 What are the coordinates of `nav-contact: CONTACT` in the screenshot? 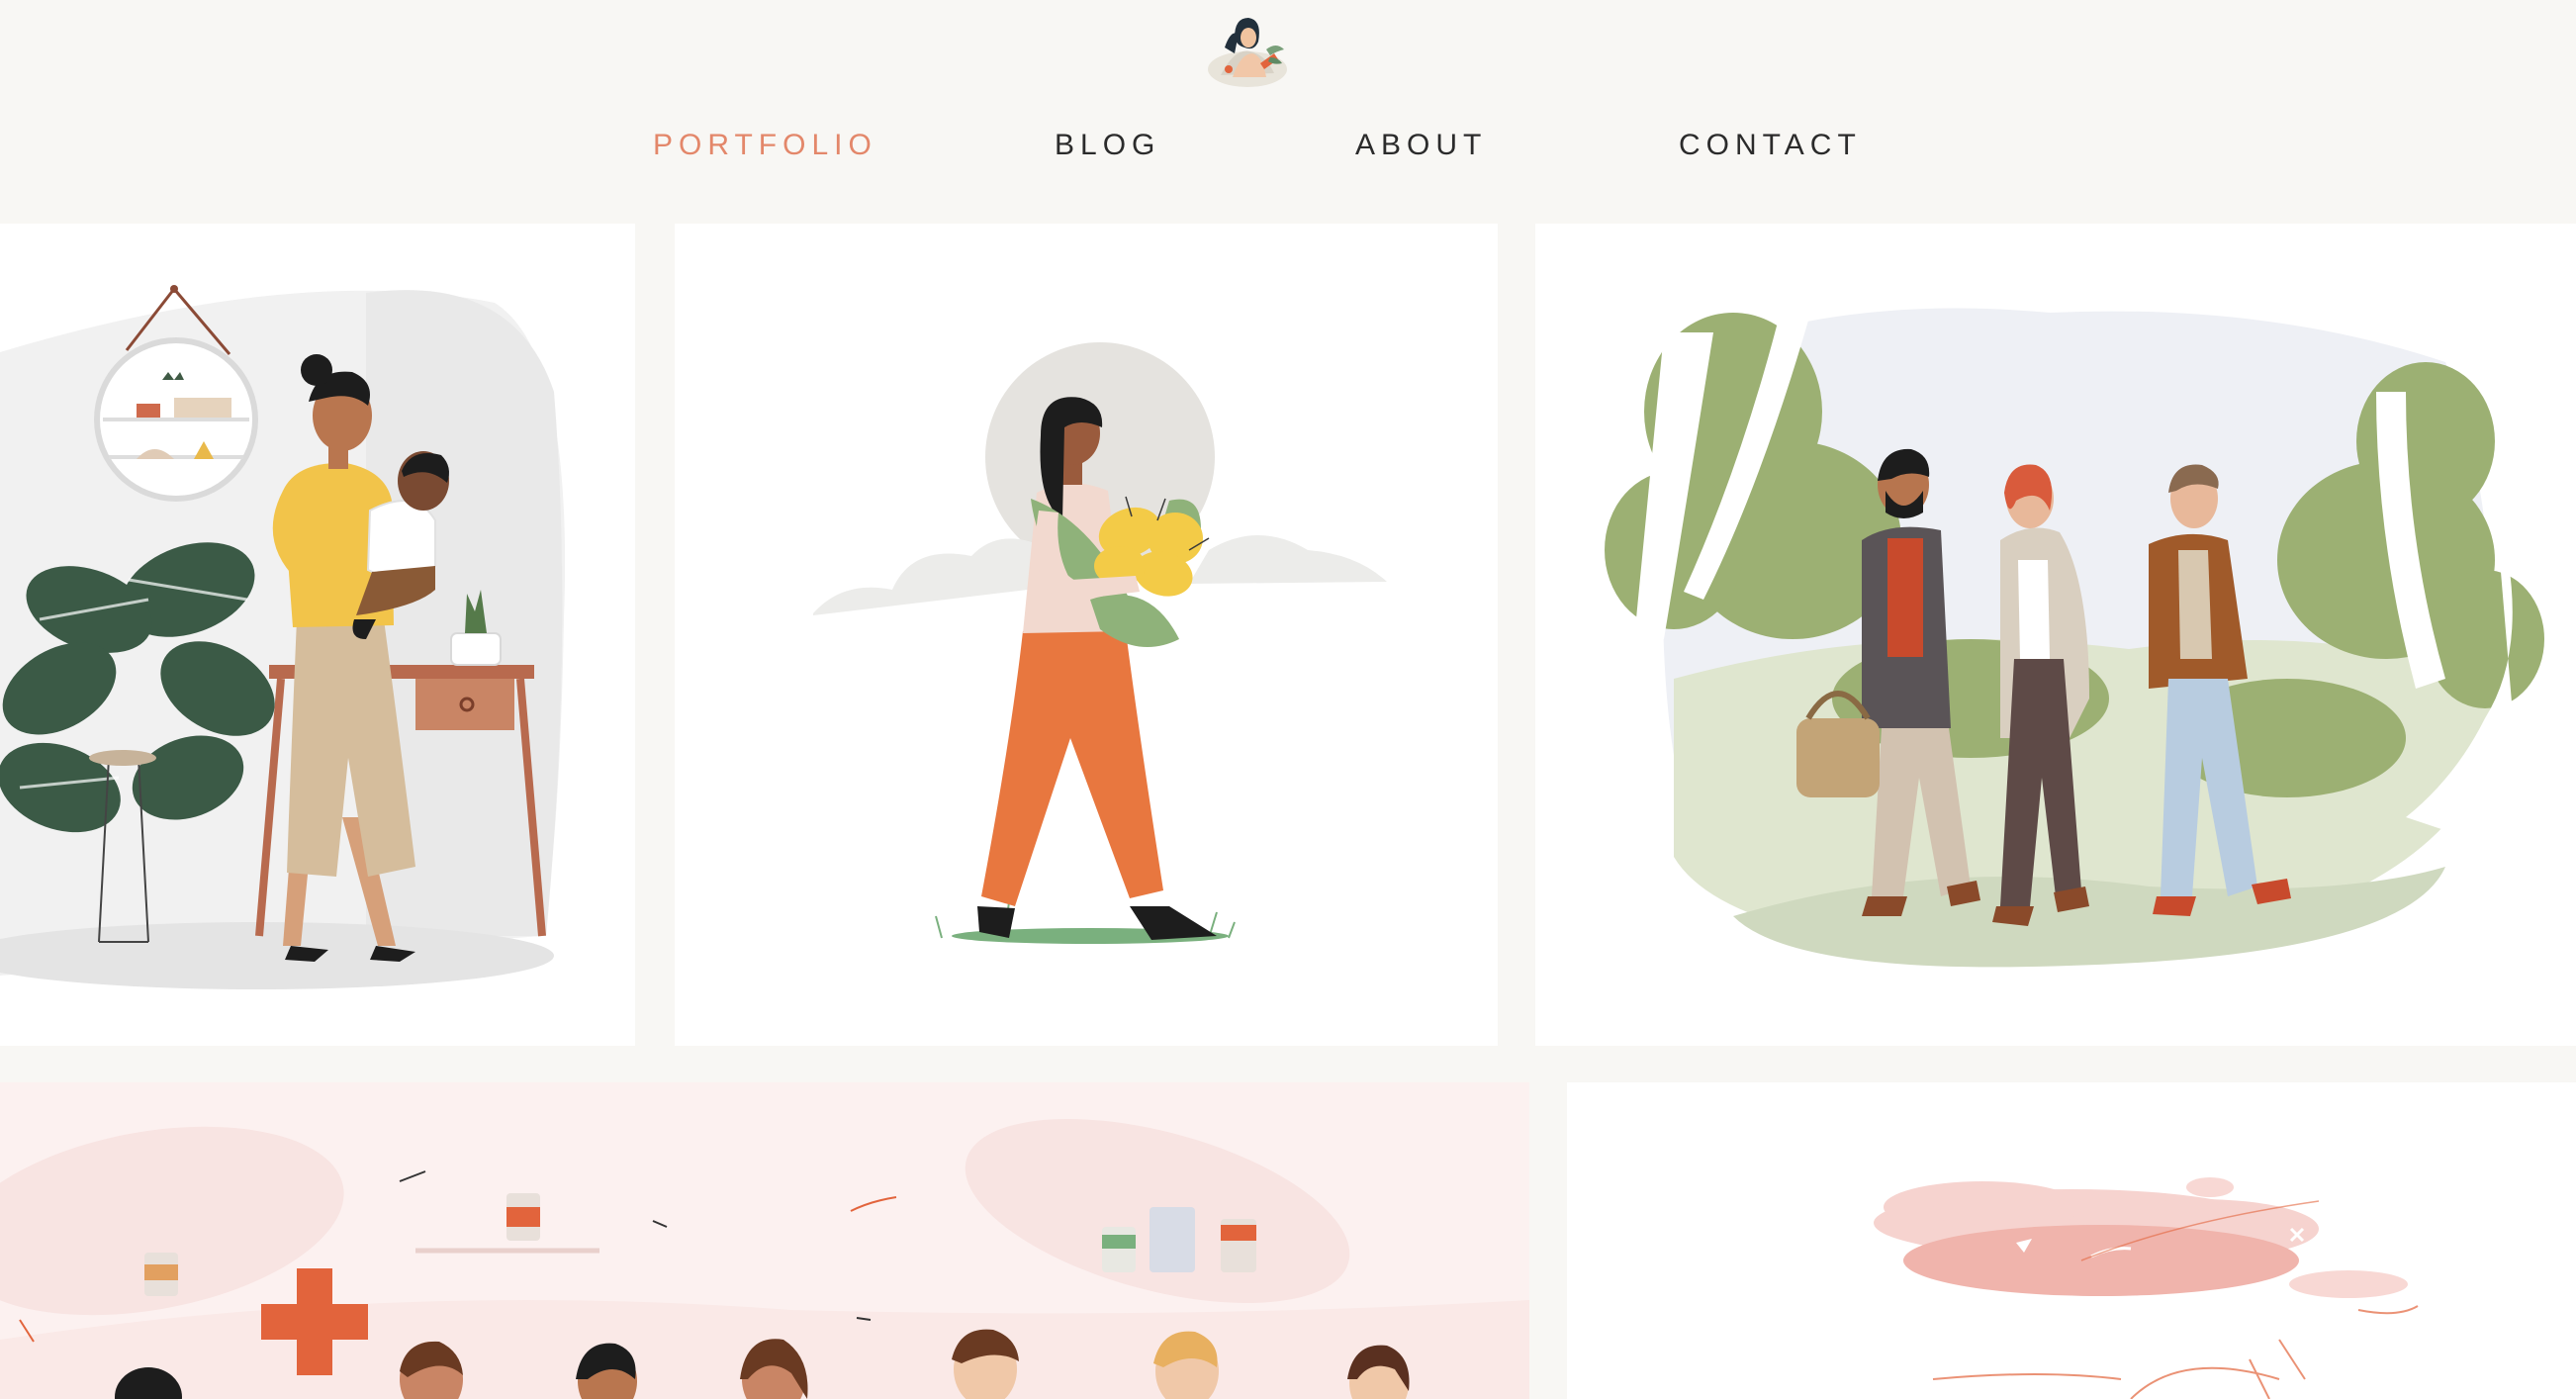 It's located at (1771, 148).